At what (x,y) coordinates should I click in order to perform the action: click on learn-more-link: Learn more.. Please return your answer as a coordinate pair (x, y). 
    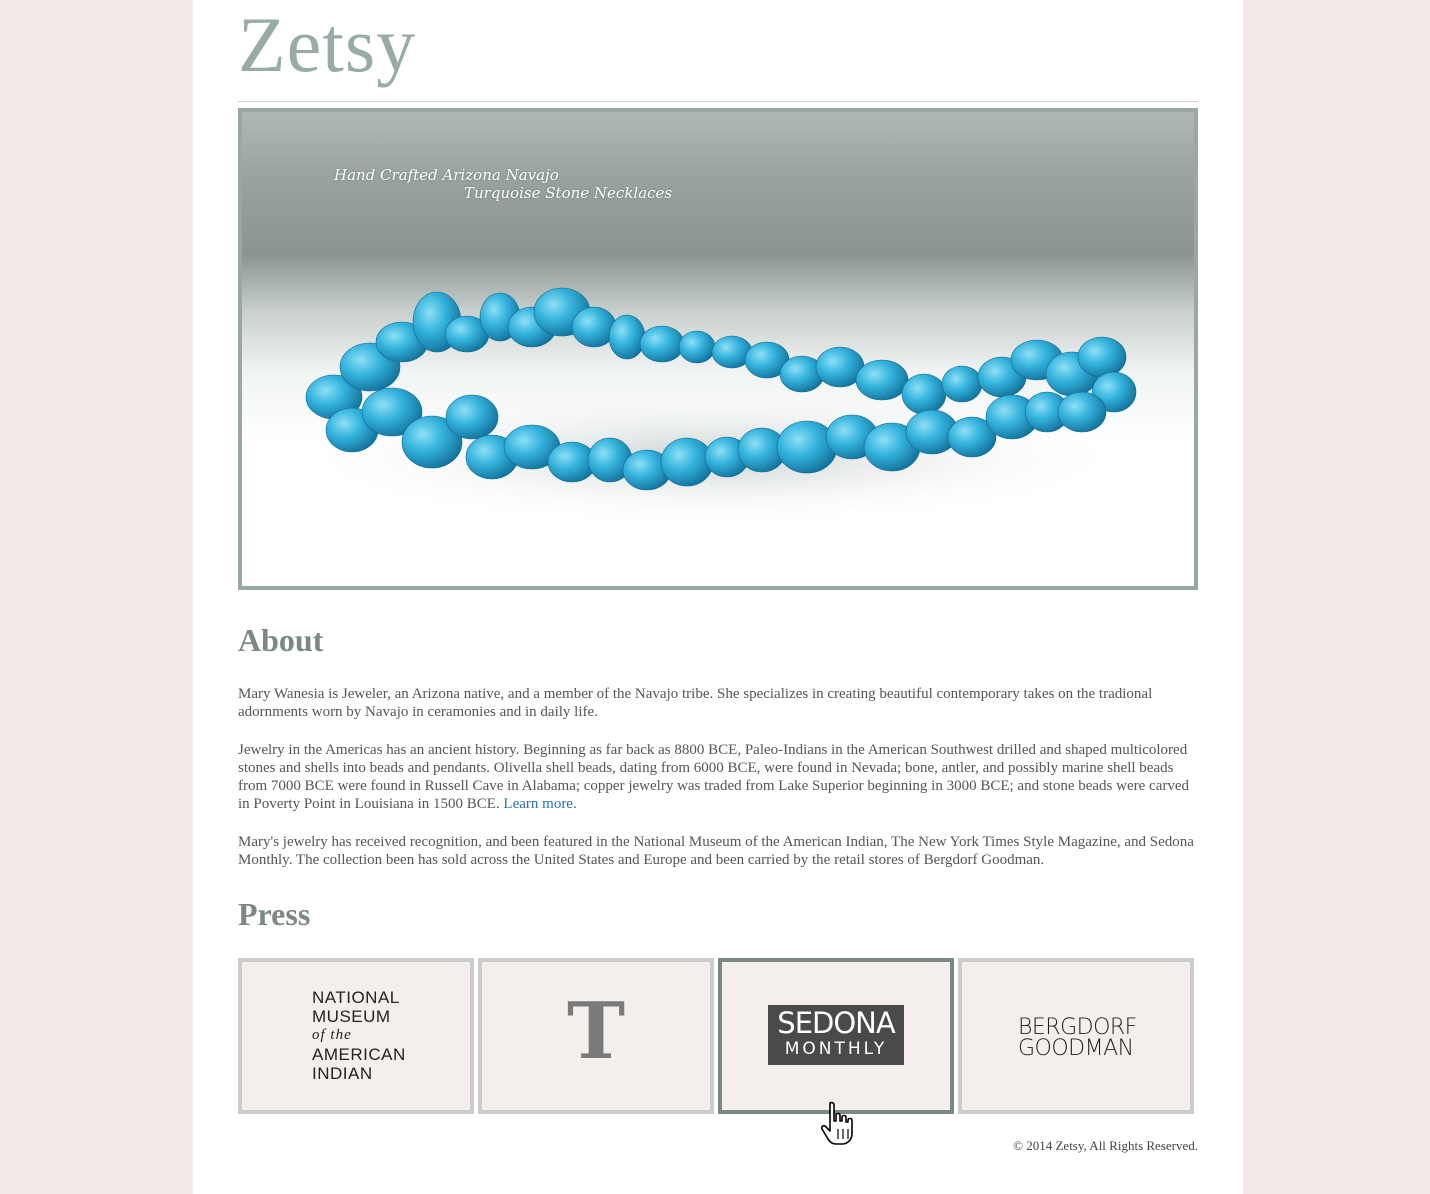
    Looking at the image, I should click on (539, 804).